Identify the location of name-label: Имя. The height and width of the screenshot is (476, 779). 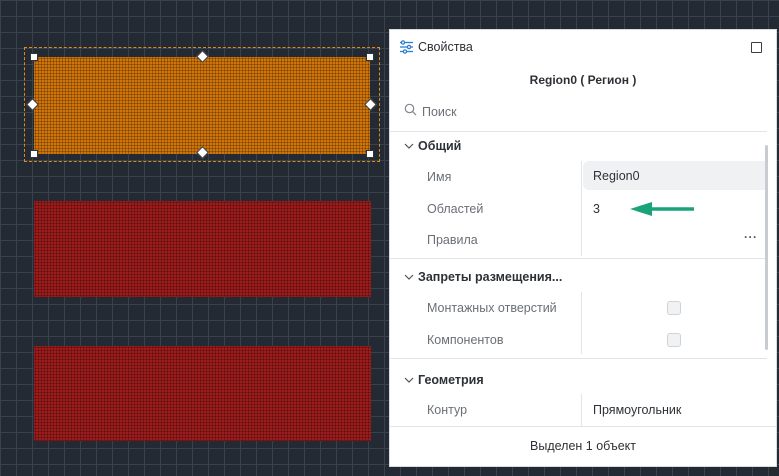
(439, 177).